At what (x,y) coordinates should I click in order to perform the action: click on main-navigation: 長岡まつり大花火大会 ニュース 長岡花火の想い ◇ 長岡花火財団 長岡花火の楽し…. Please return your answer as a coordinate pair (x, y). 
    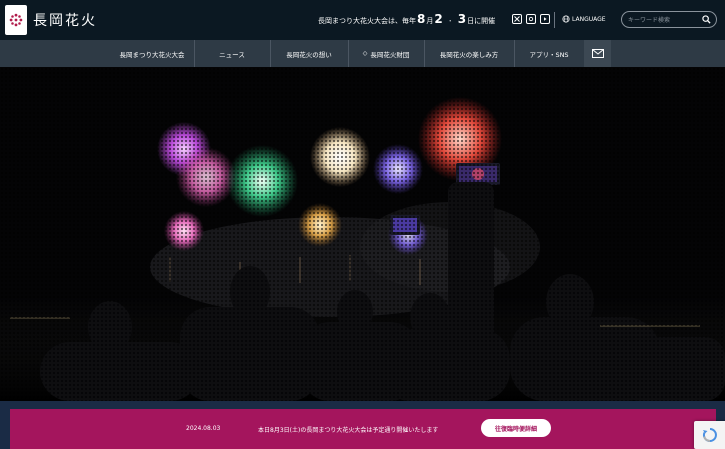
    Looking at the image, I should click on (362, 53).